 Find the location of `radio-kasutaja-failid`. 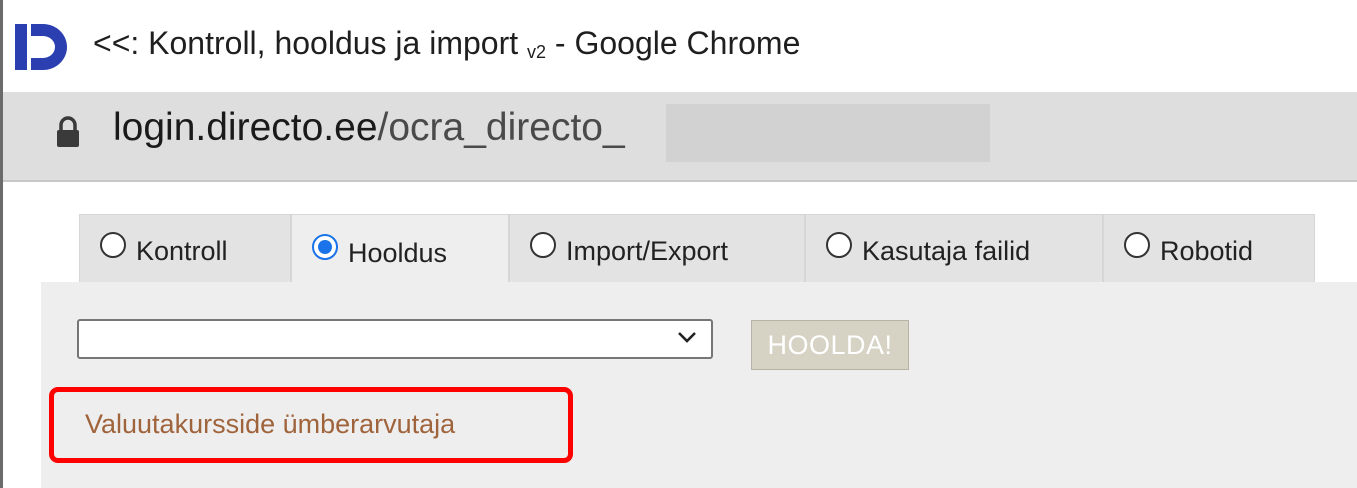

radio-kasutaja-failid is located at coordinates (839, 244).